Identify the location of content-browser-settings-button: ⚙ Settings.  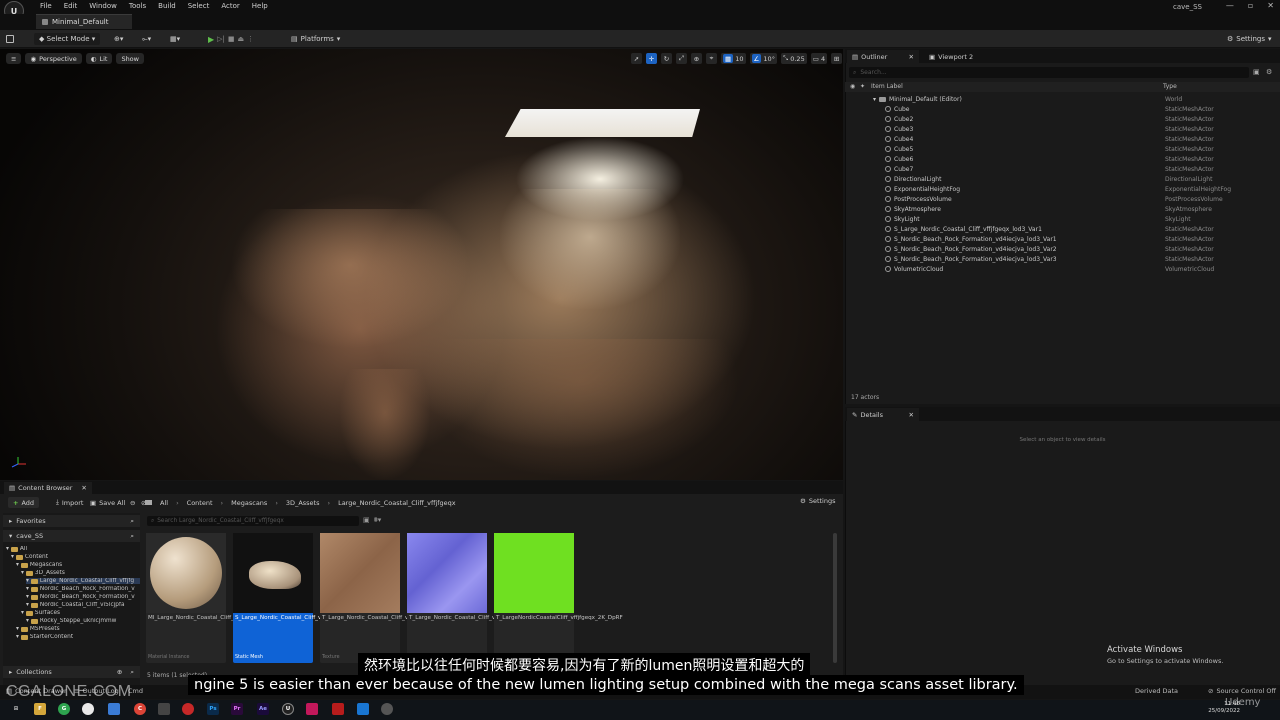
(818, 501).